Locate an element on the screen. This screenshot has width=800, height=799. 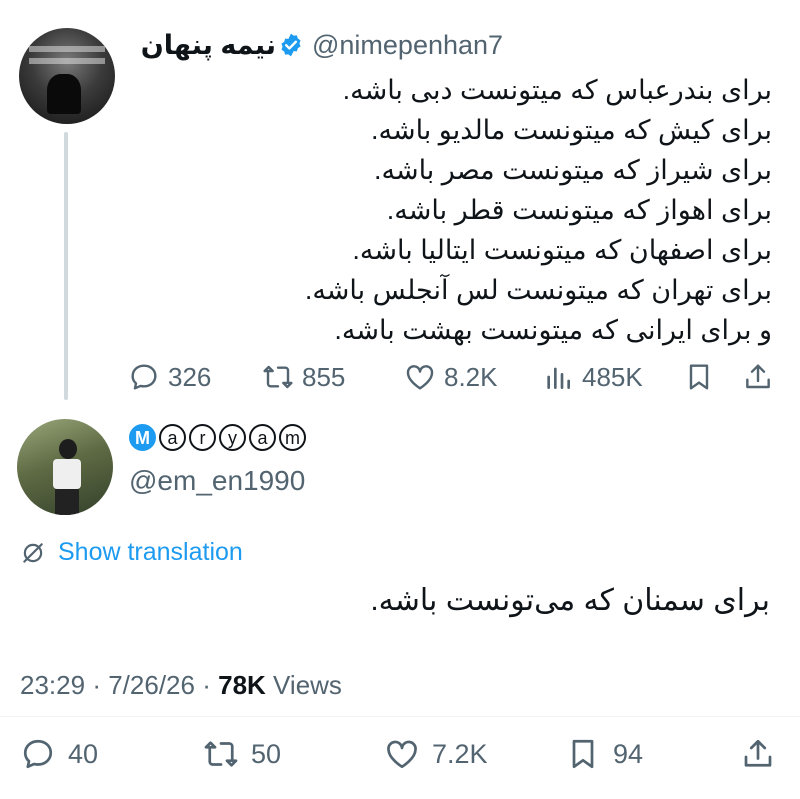
repost-count: 855 is located at coordinates (324, 376).